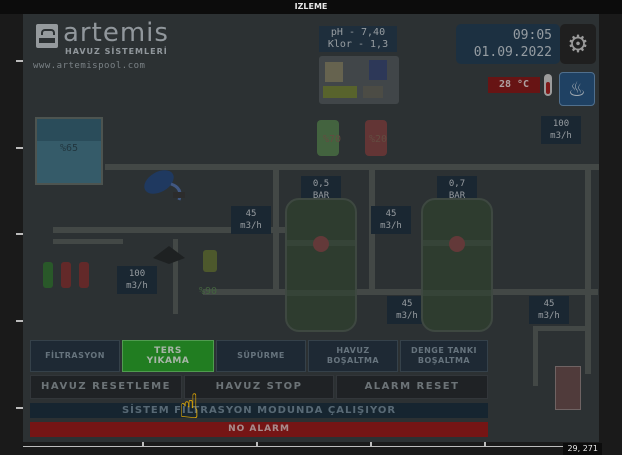 The image size is (622, 455). I want to click on chlorine-value: Klor - 1,3, so click(358, 44).